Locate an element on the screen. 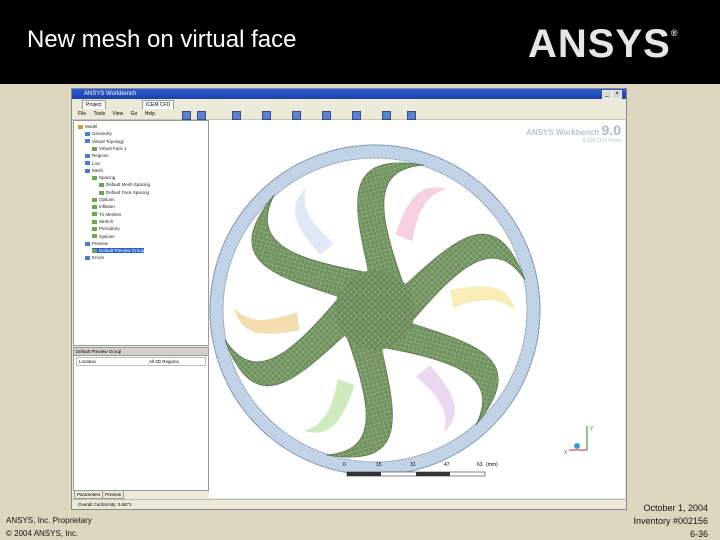 The width and height of the screenshot is (720, 540). tree-item: Loci is located at coordinates (92, 163).